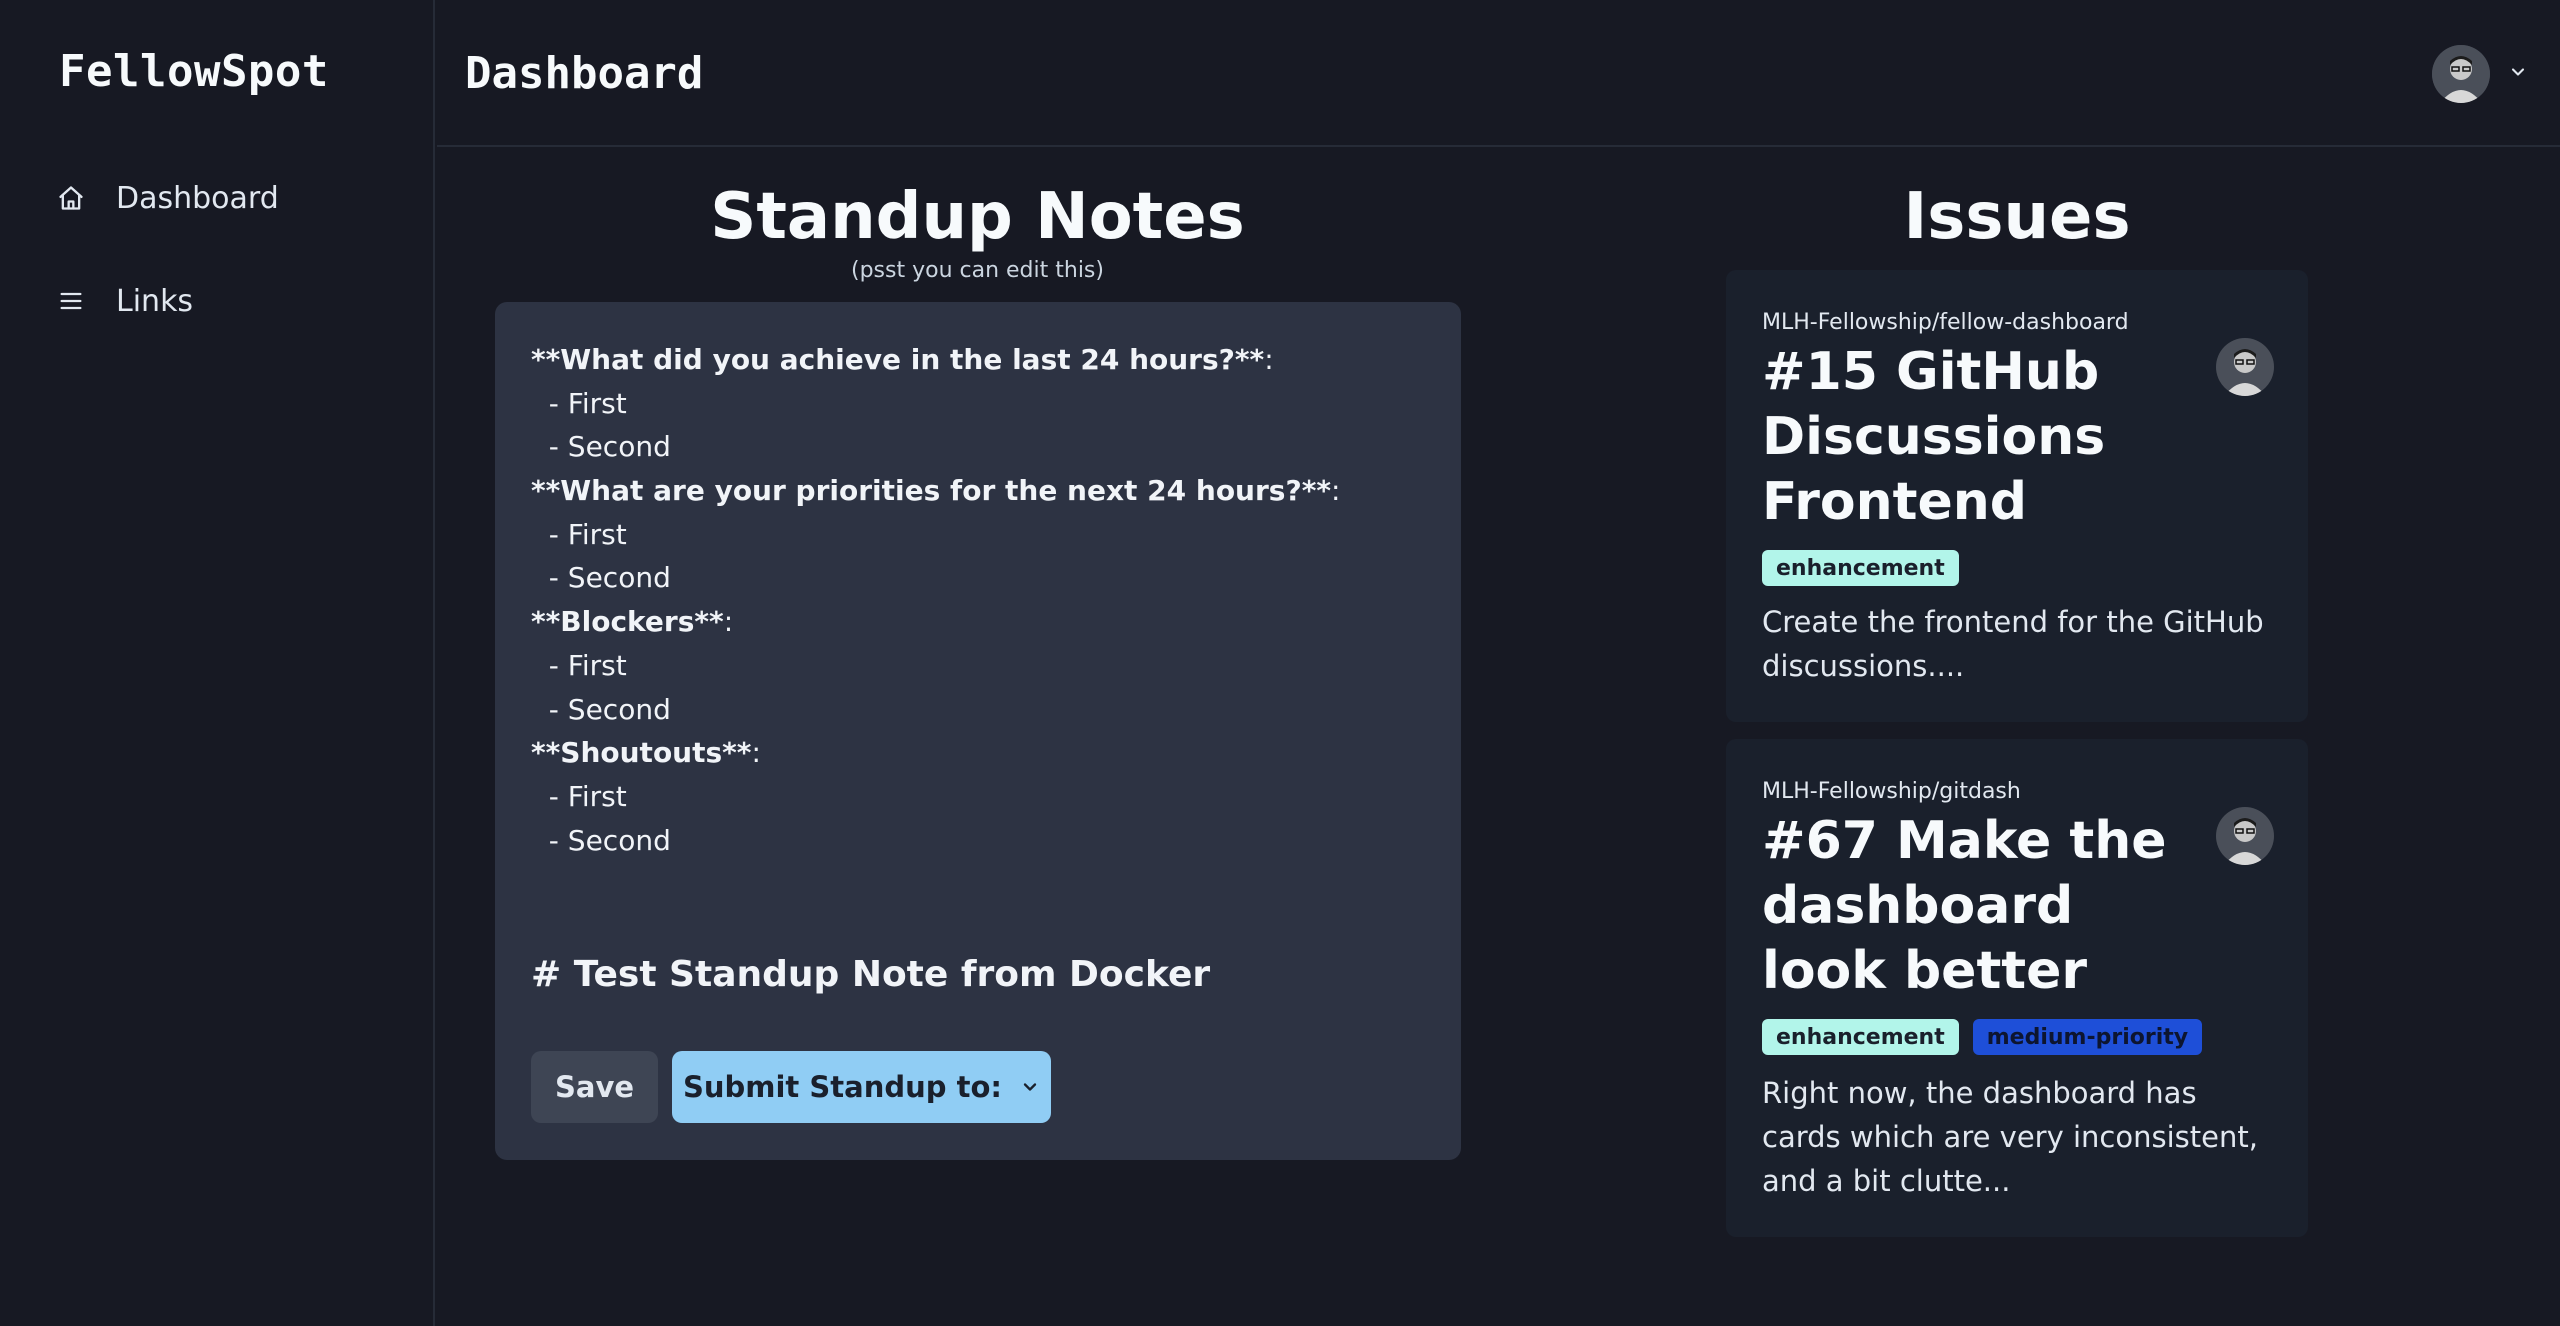 The height and width of the screenshot is (1326, 2560). I want to click on issue-repo: MLH-Fellowship/fellow-dashboard, so click(1945, 322).